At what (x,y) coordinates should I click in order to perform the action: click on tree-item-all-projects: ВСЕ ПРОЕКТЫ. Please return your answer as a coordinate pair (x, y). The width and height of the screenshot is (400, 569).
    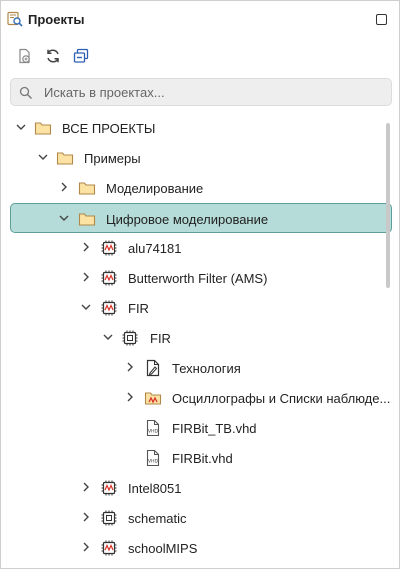
    Looking at the image, I should click on (196, 128).